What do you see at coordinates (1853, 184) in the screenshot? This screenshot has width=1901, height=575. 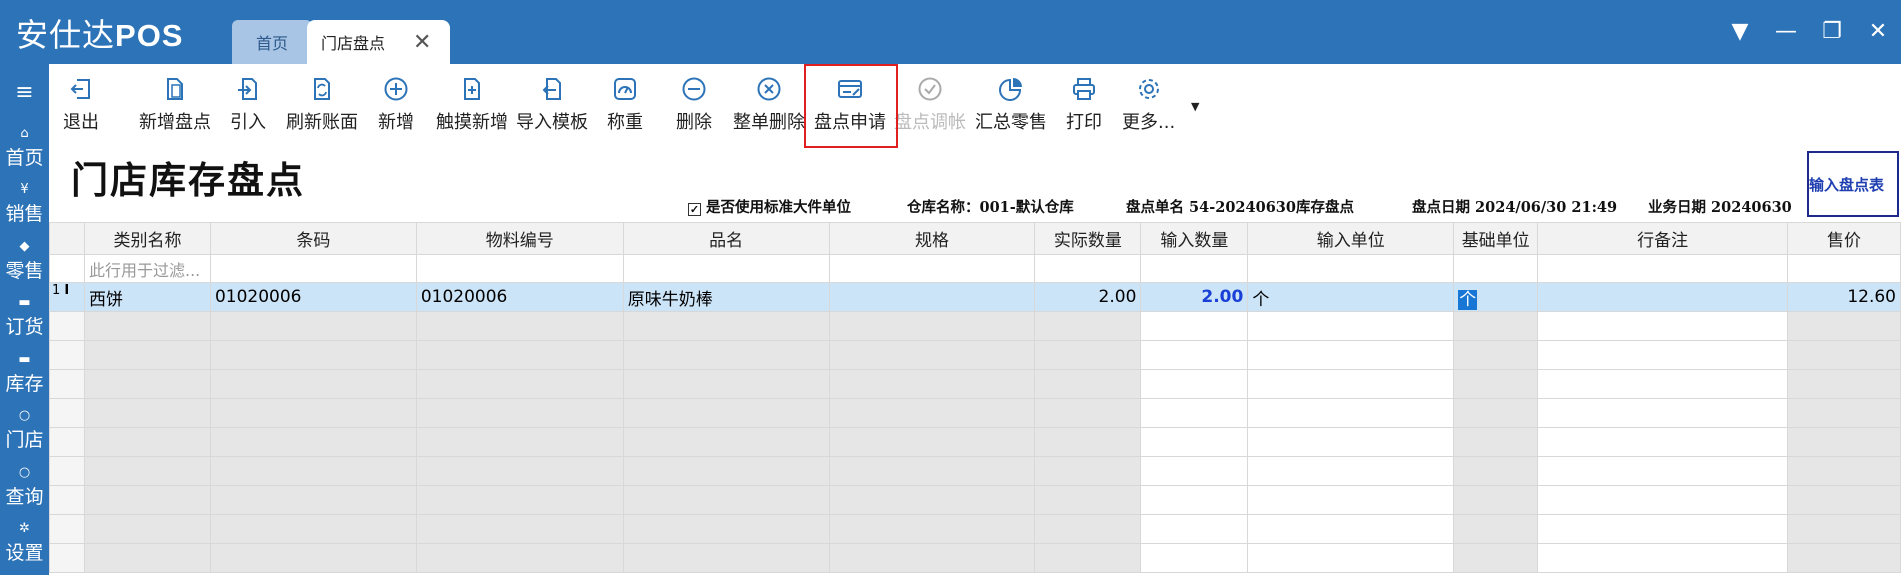 I see `input-count-sheet-button: 输入盘点表` at bounding box center [1853, 184].